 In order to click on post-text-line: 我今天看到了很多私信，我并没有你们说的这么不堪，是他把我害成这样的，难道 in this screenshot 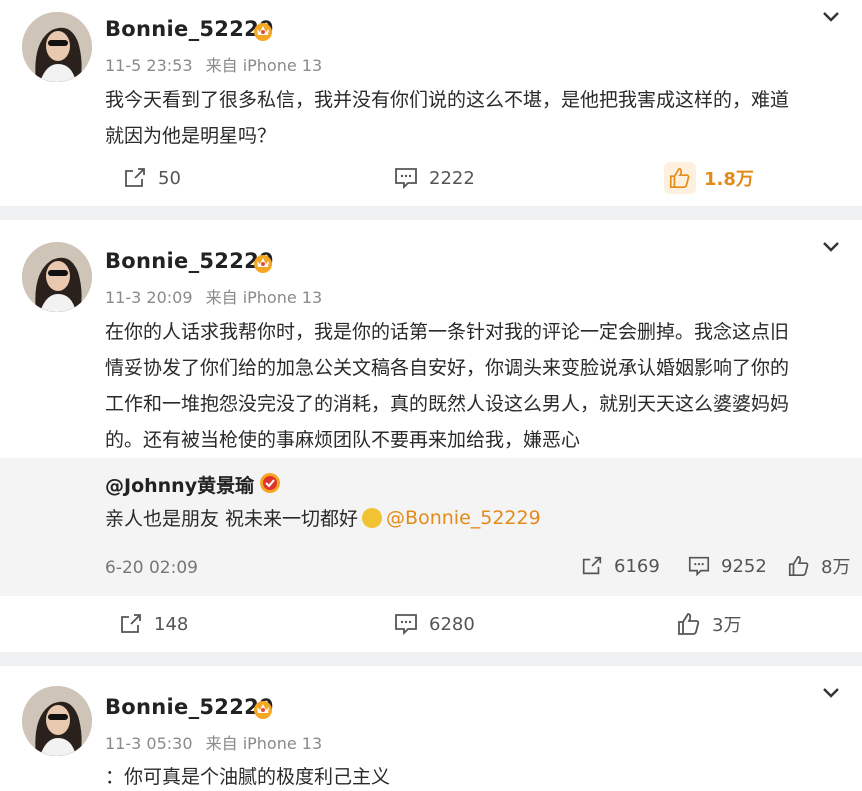, I will do `click(447, 100)`.